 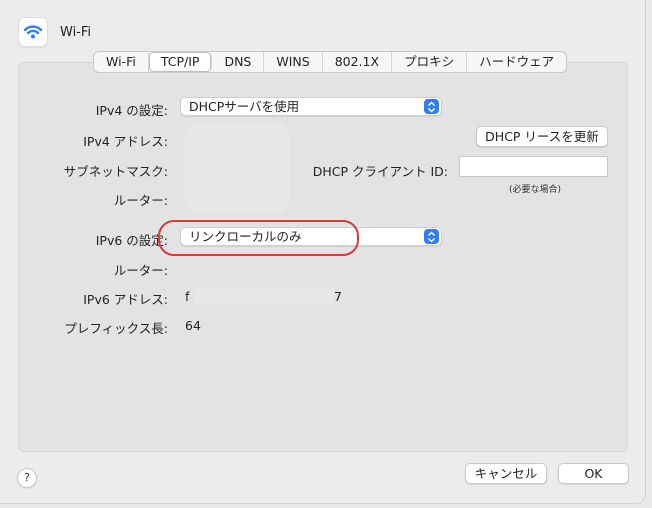 I want to click on tab-hardware: ハードウェア, so click(x=516, y=62).